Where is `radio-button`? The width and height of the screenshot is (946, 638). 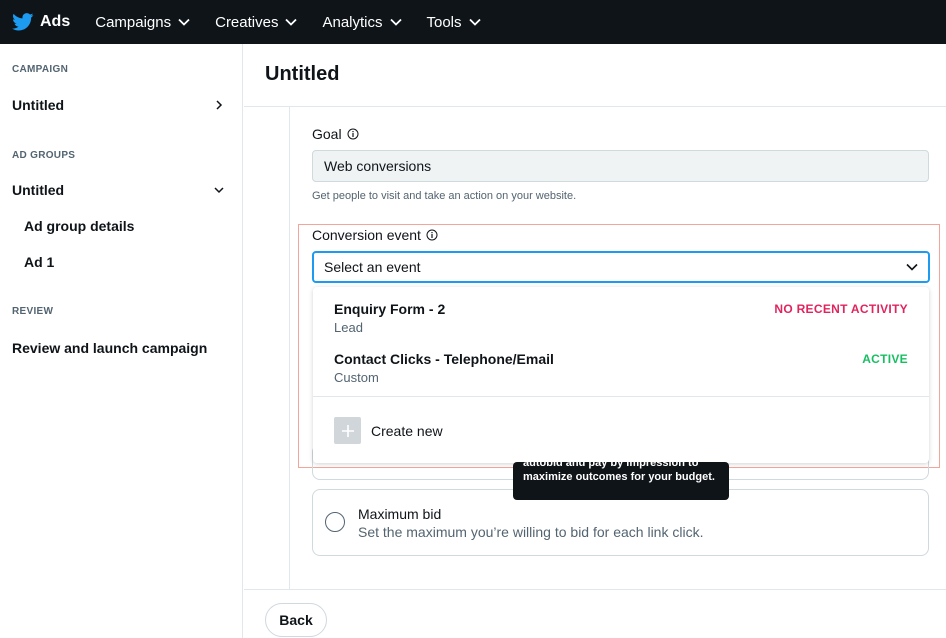
radio-button is located at coordinates (335, 522).